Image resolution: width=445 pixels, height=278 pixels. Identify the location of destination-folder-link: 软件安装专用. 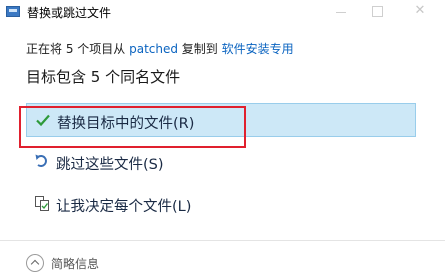
(258, 49).